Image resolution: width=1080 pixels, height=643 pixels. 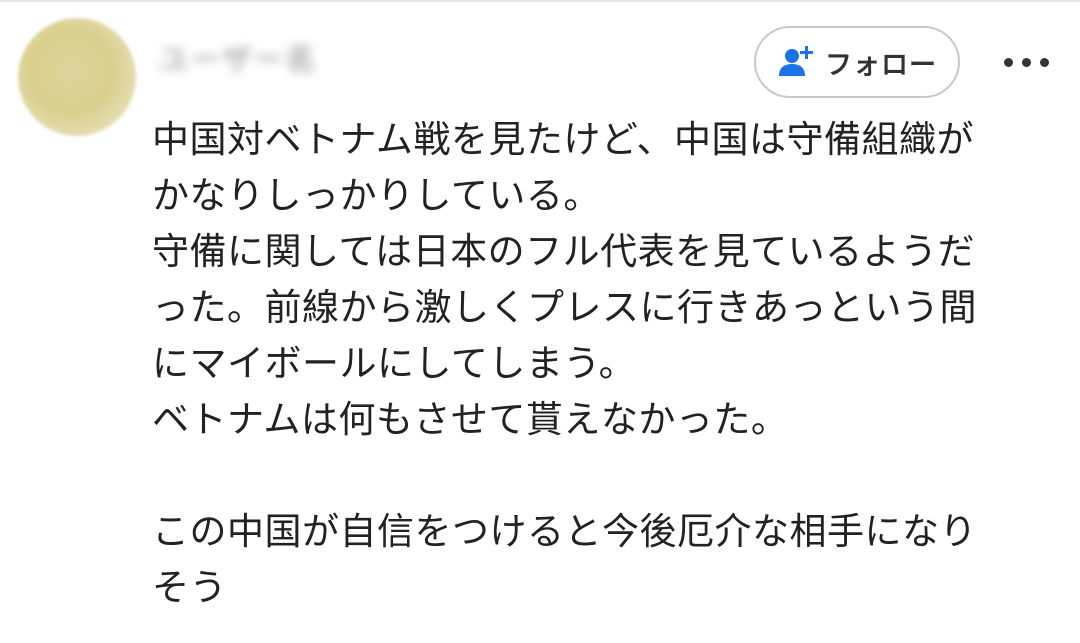 What do you see at coordinates (189, 587) in the screenshot?
I see `comment-line: そう` at bounding box center [189, 587].